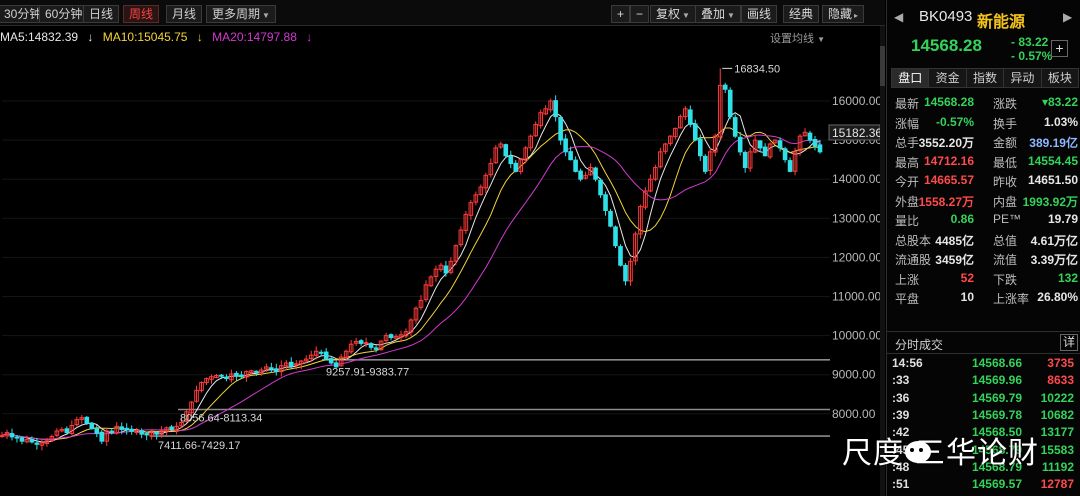 Image resolution: width=1080 pixels, height=496 pixels. What do you see at coordinates (907, 279) in the screenshot?
I see `quote-label: 上涨` at bounding box center [907, 279].